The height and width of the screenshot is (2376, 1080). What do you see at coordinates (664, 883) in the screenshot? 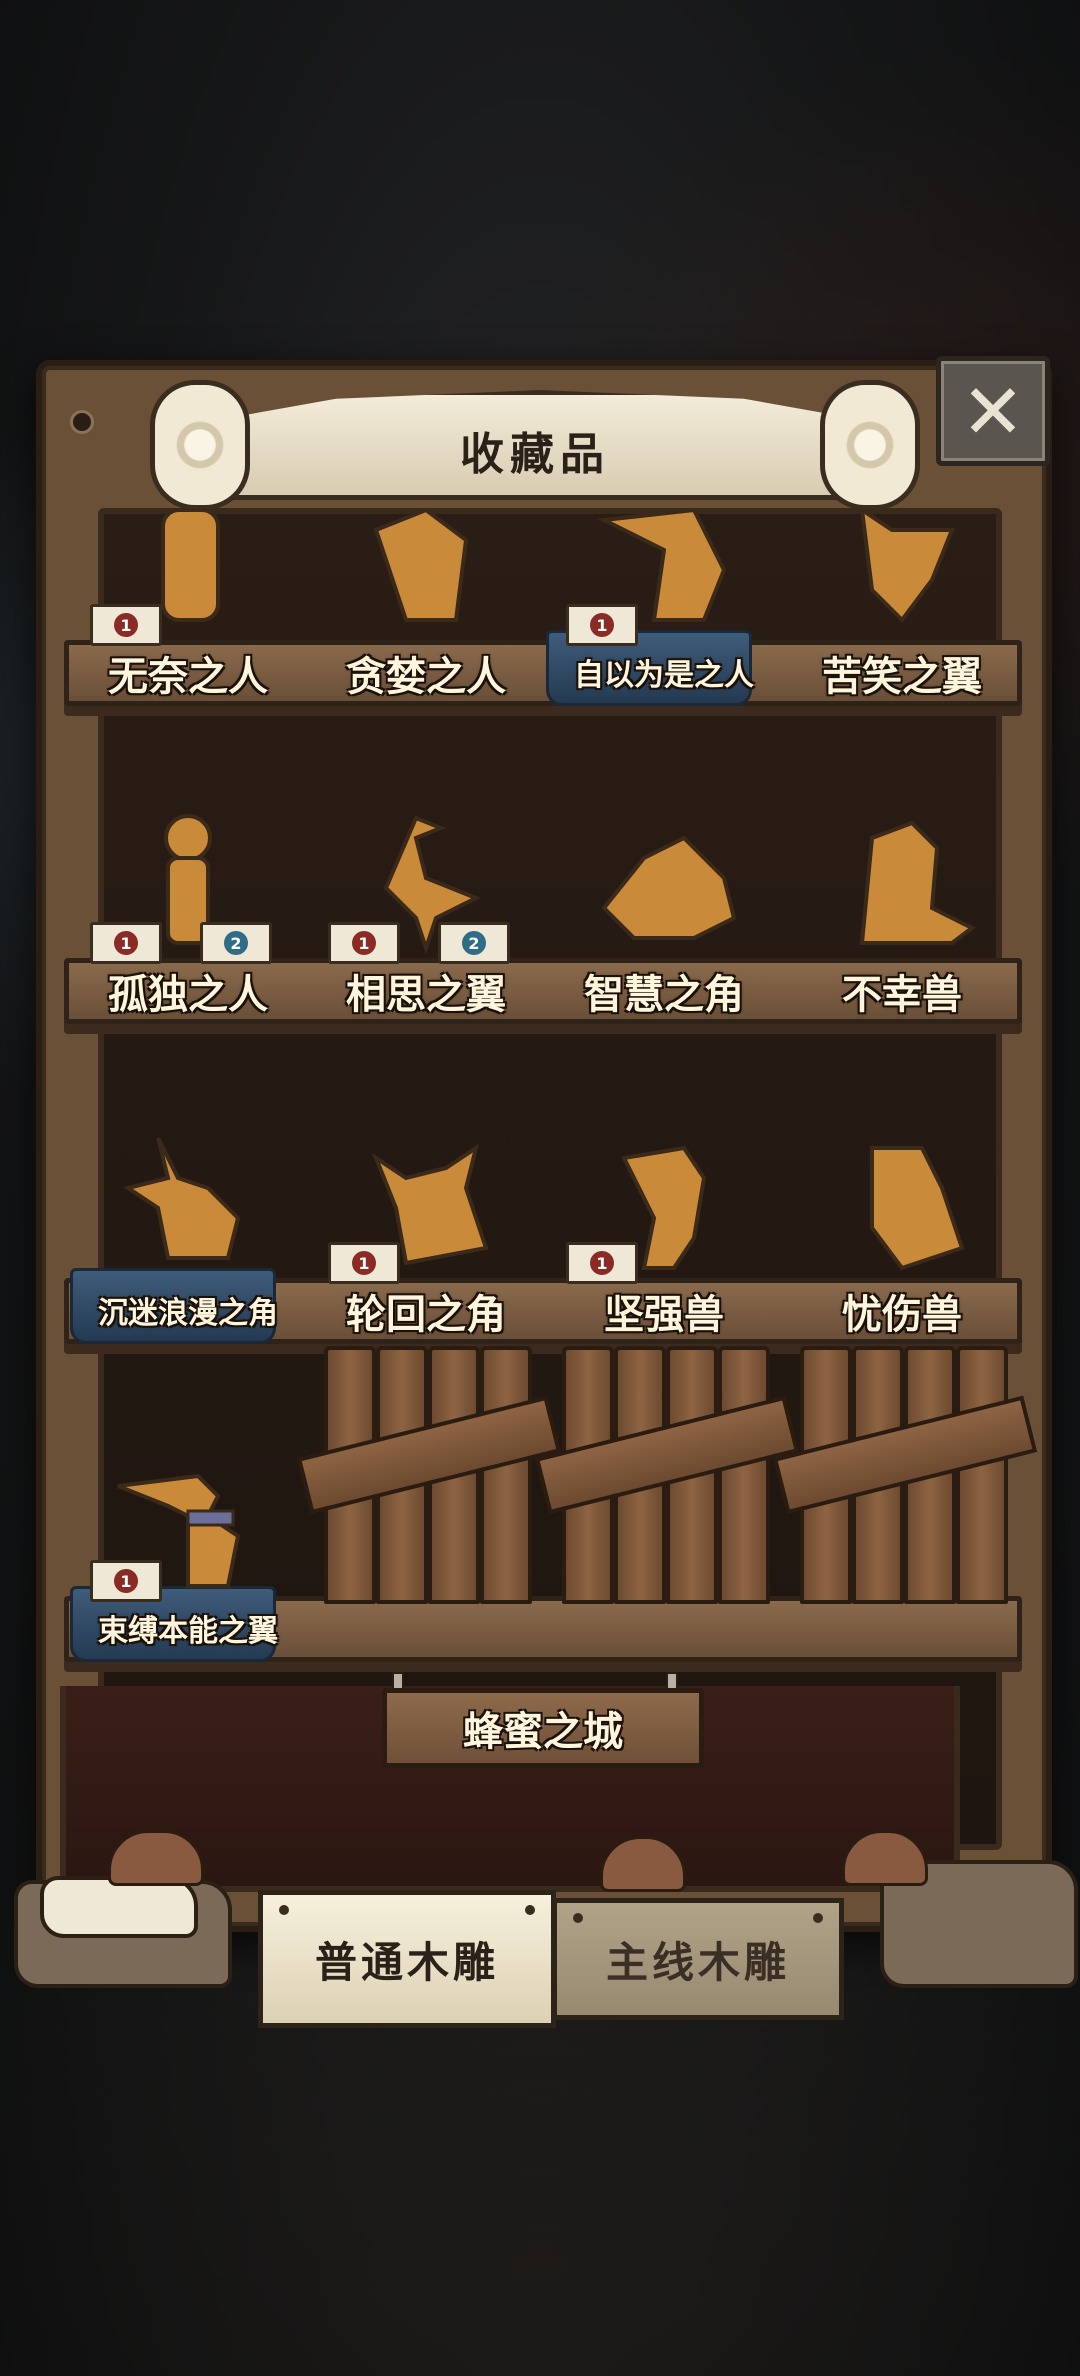
I see `statue-turtle-icon` at bounding box center [664, 883].